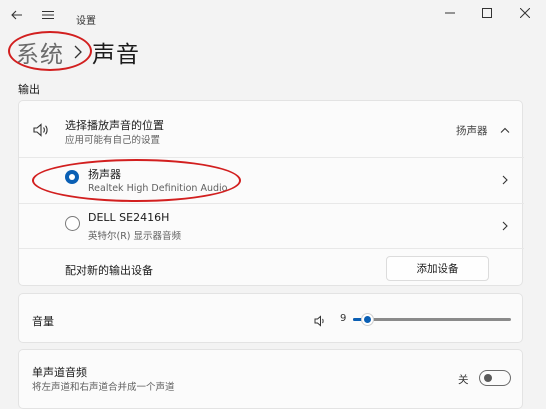  I want to click on mono-audio-card: 单声道音频 将左声道和右声道合并成一个声道 关, so click(270, 379).